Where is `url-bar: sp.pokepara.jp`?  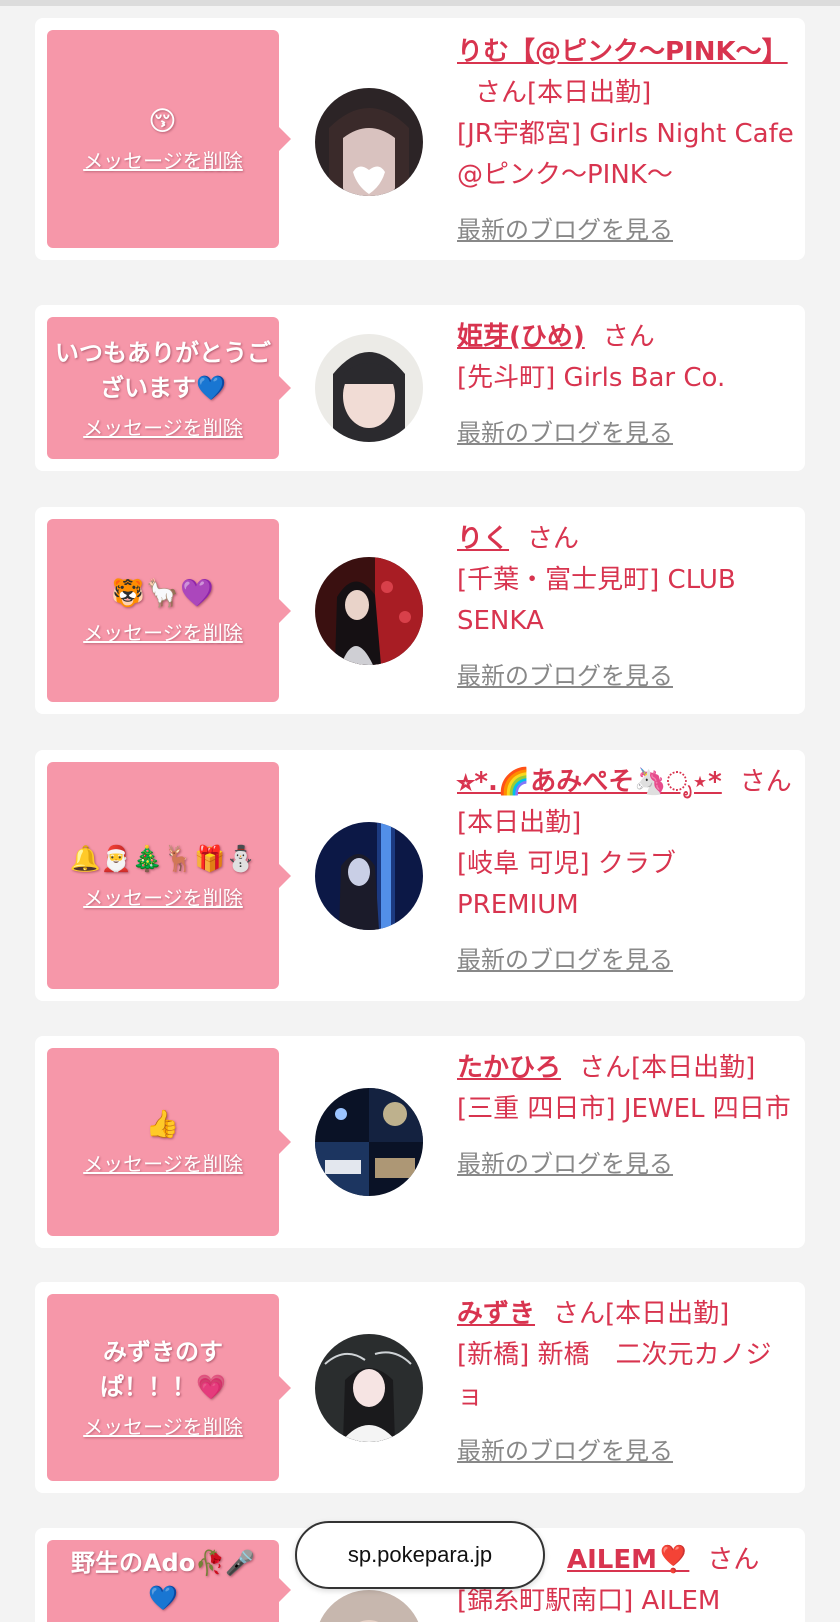
url-bar: sp.pokepara.jp is located at coordinates (420, 1555).